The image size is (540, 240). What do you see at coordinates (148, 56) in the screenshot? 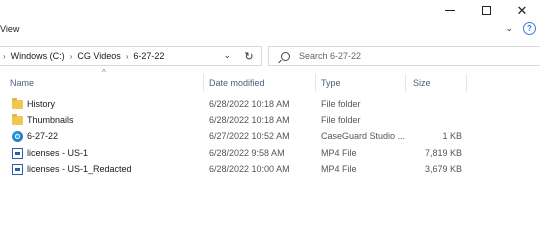
I see `breadcrumb-6-27-22: 6-27-22` at bounding box center [148, 56].